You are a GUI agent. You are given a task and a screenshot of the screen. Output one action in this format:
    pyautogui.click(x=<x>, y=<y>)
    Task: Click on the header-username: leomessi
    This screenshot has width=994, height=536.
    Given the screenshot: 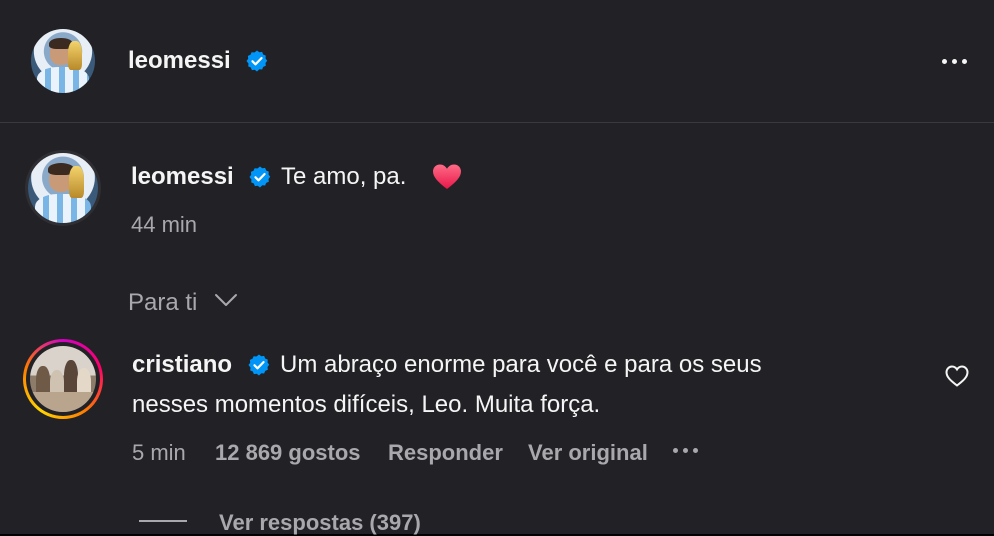 What is the action you would take?
    pyautogui.click(x=179, y=61)
    